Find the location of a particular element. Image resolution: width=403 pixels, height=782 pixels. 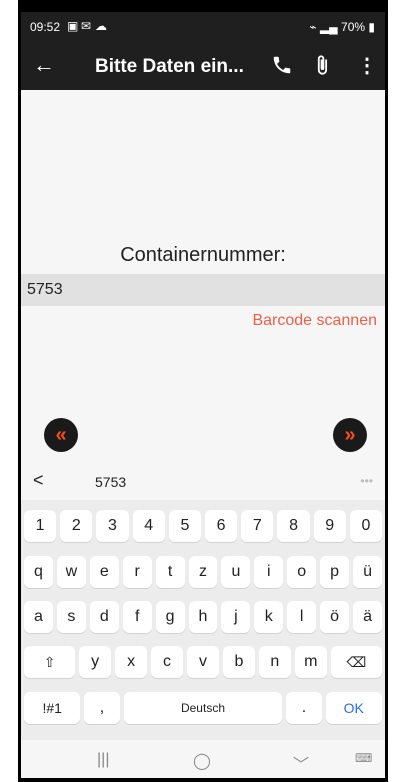

phone-icon is located at coordinates (282, 65).